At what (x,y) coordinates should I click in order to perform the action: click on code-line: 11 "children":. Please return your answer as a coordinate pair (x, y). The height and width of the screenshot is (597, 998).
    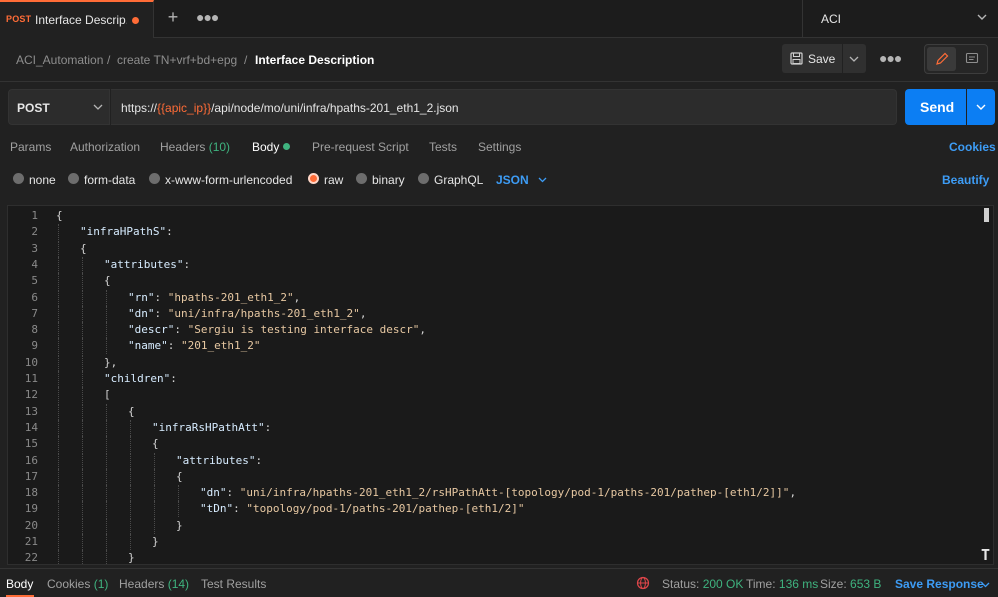
    Looking at the image, I should click on (495, 379).